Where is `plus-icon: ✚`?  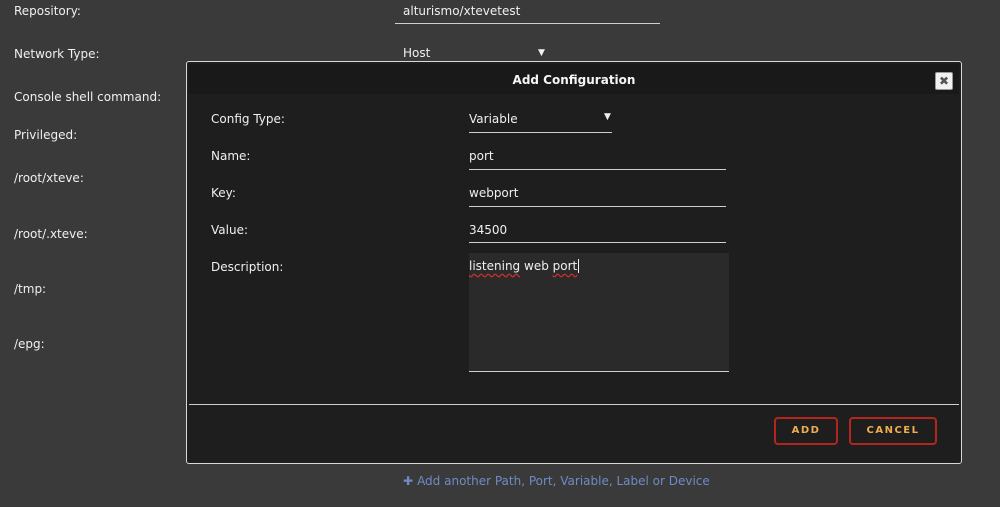
plus-icon: ✚ is located at coordinates (408, 481).